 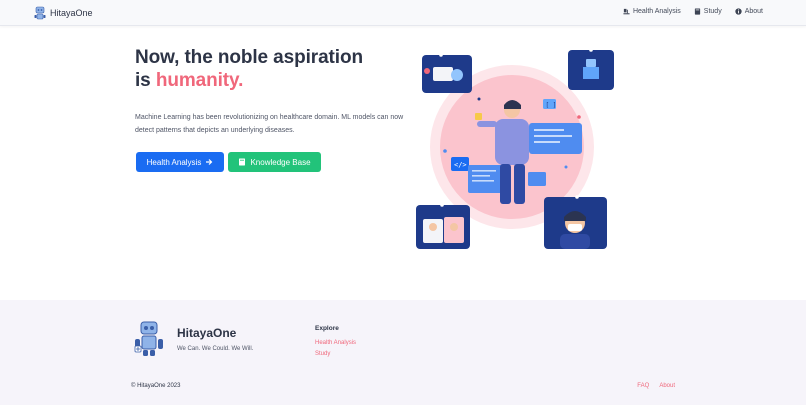 What do you see at coordinates (322, 354) in the screenshot?
I see `footer-link-study: Study` at bounding box center [322, 354].